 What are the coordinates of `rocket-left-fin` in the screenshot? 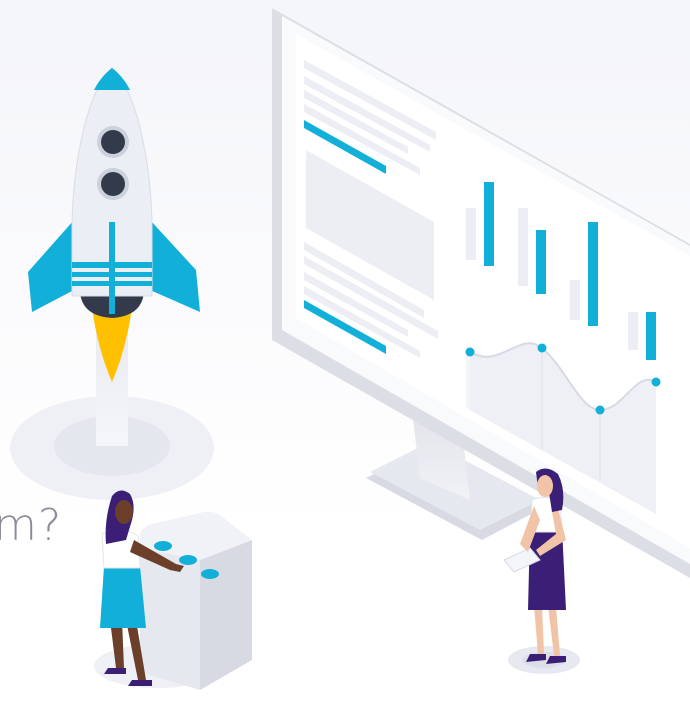 It's located at (51, 266).